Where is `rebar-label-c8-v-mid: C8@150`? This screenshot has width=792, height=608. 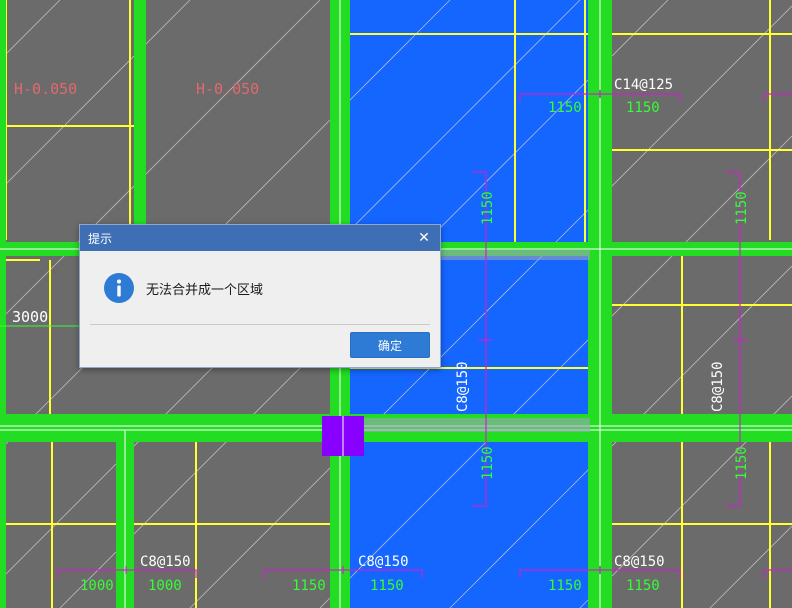
rebar-label-c8-v-mid: C8@150 is located at coordinates (463, 386).